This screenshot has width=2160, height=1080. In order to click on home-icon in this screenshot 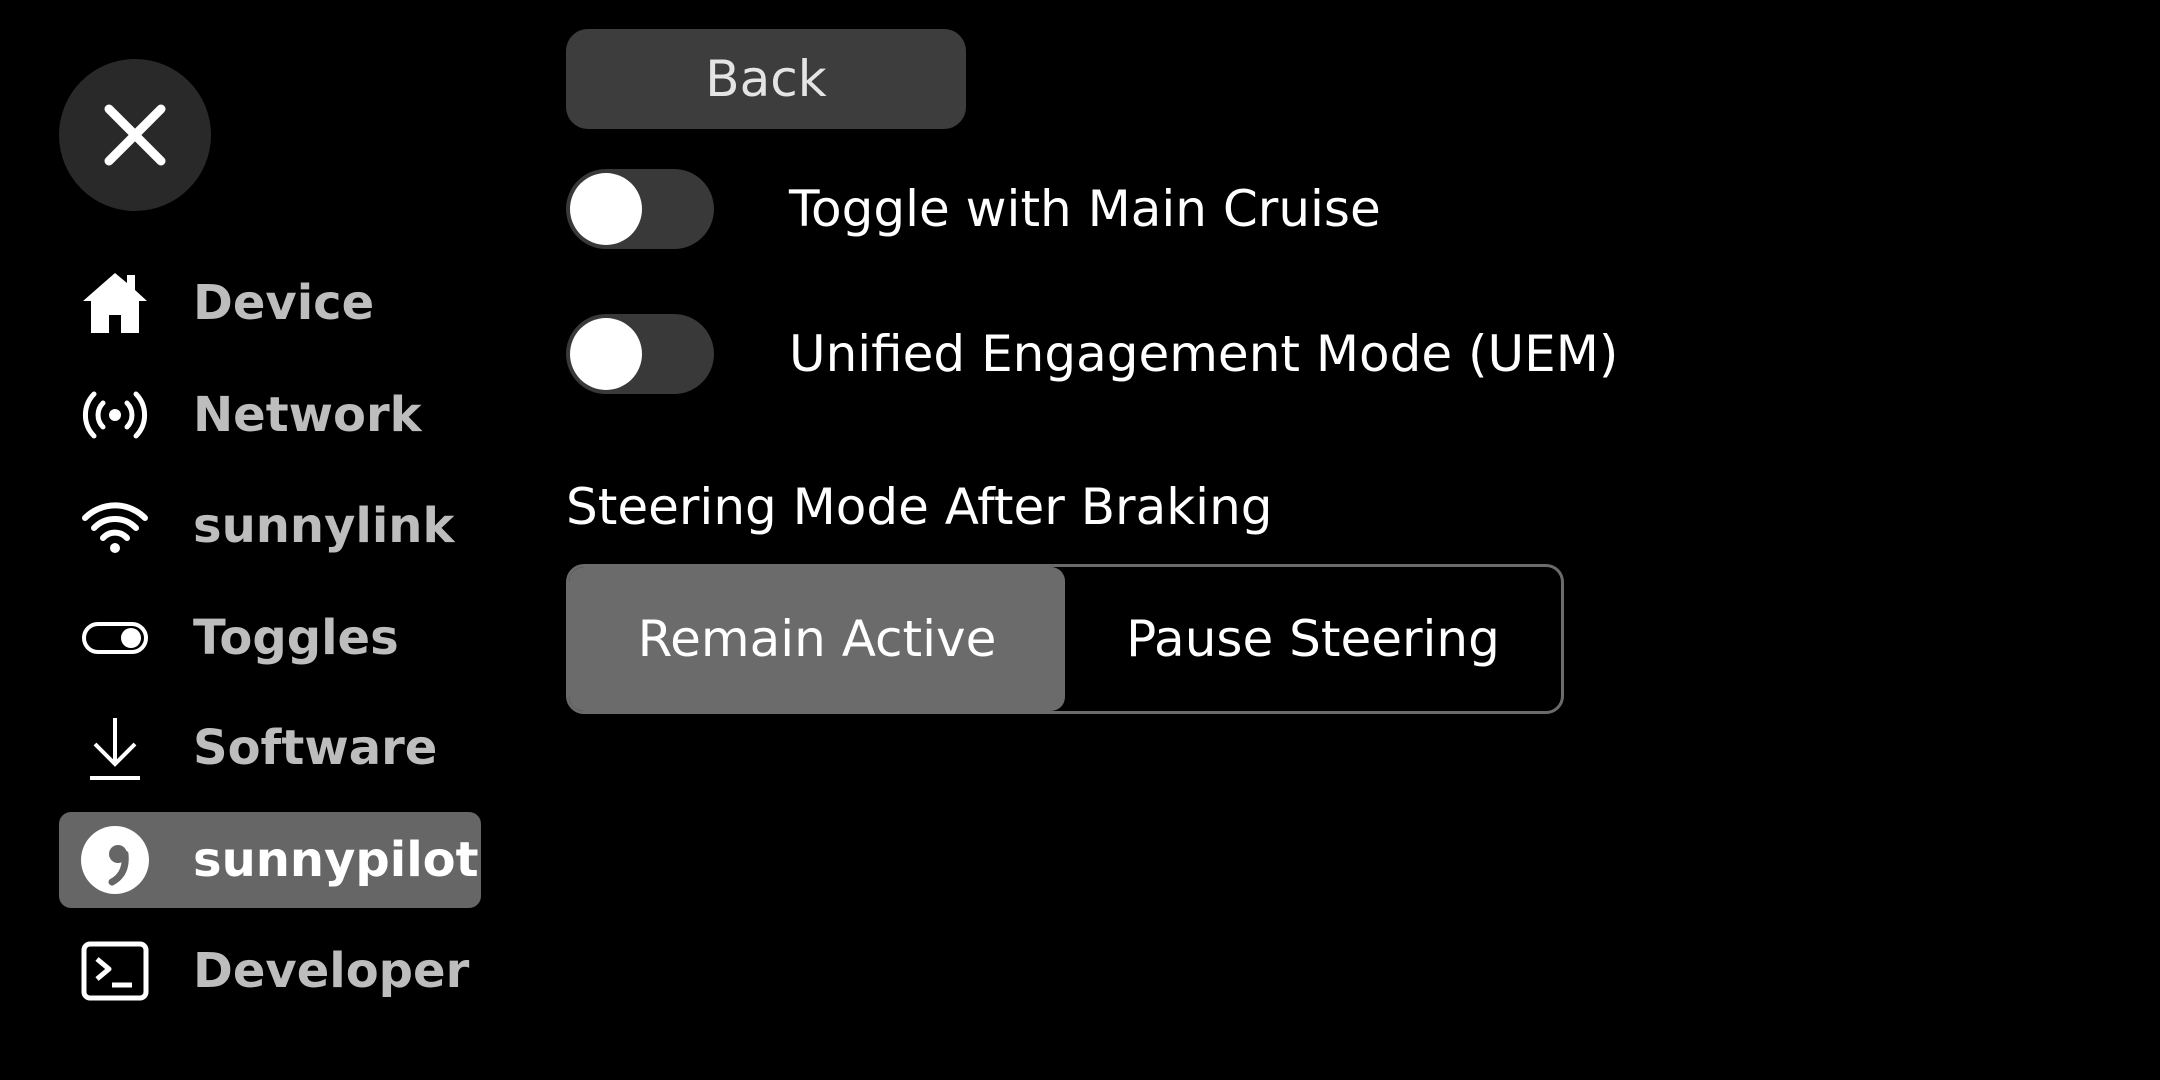, I will do `click(115, 303)`.